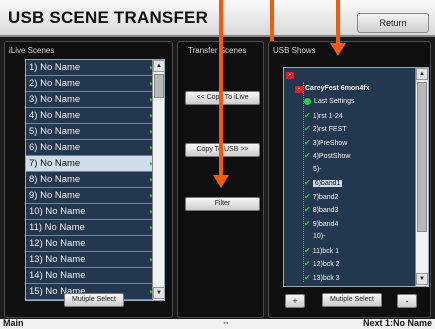  What do you see at coordinates (57, 211) in the screenshot?
I see `scene-label: 10) No Name` at bounding box center [57, 211].